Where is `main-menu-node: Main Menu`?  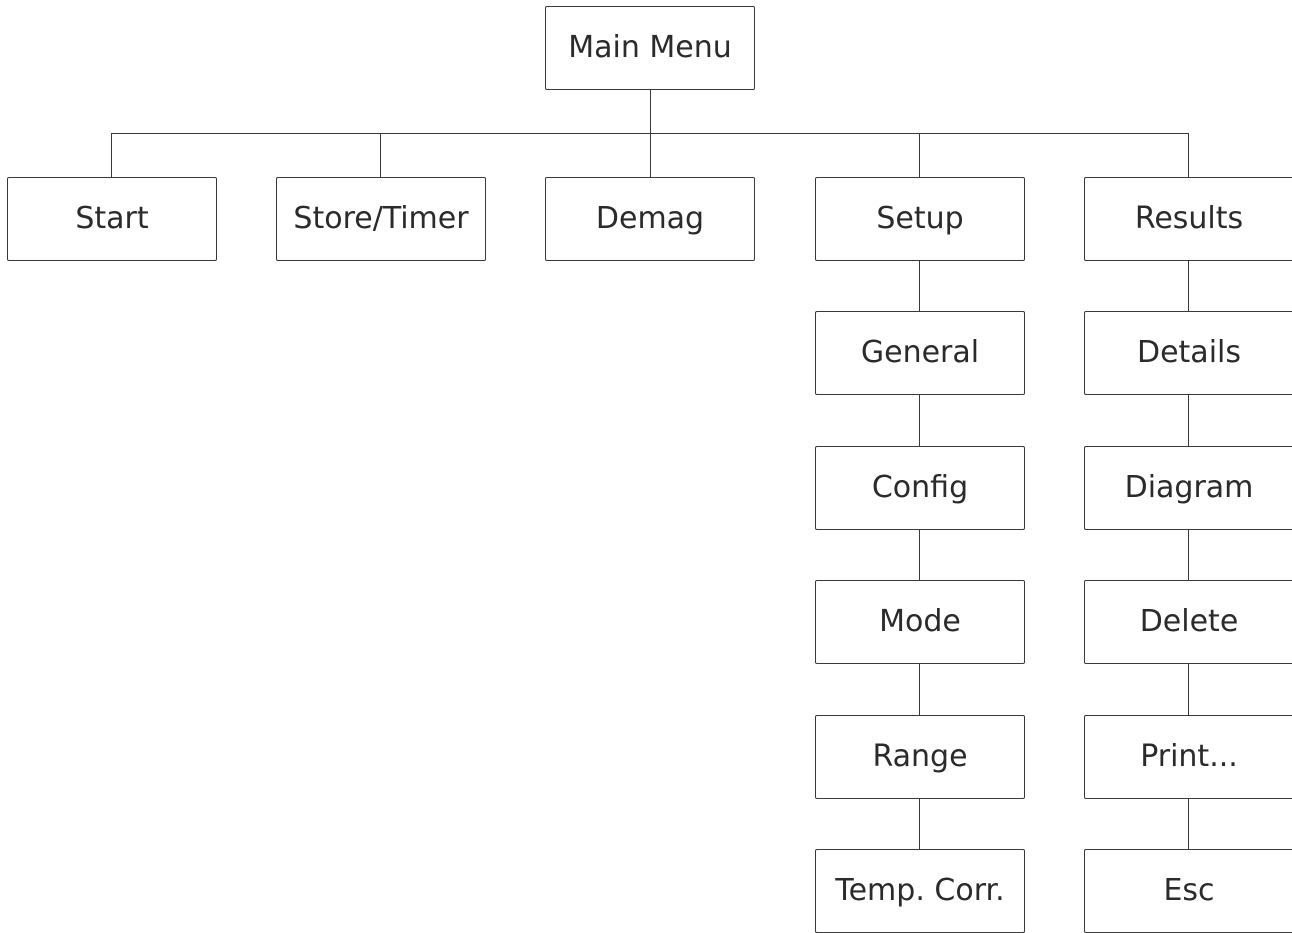
main-menu-node: Main Menu is located at coordinates (650, 48).